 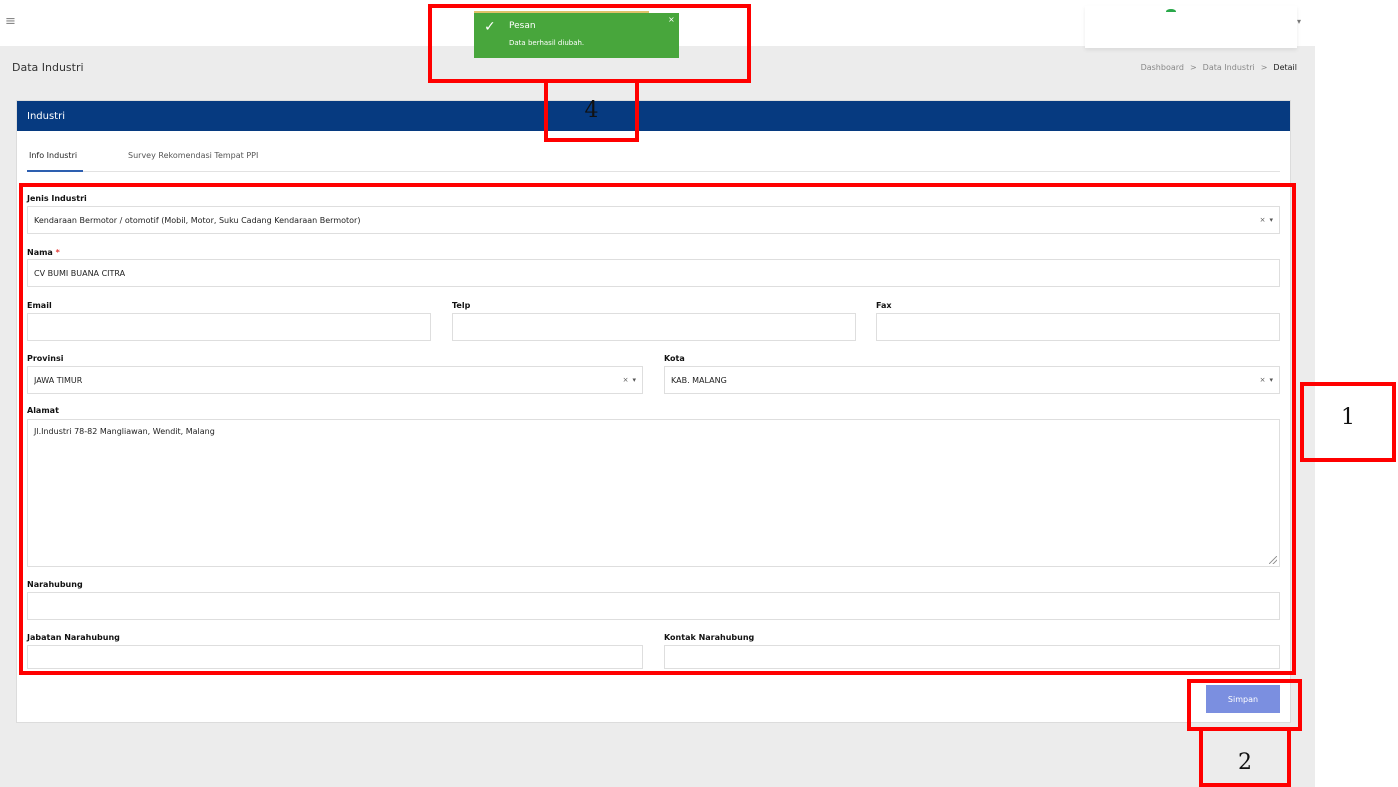 What do you see at coordinates (589, 43) in the screenshot?
I see `annotation-box-toast` at bounding box center [589, 43].